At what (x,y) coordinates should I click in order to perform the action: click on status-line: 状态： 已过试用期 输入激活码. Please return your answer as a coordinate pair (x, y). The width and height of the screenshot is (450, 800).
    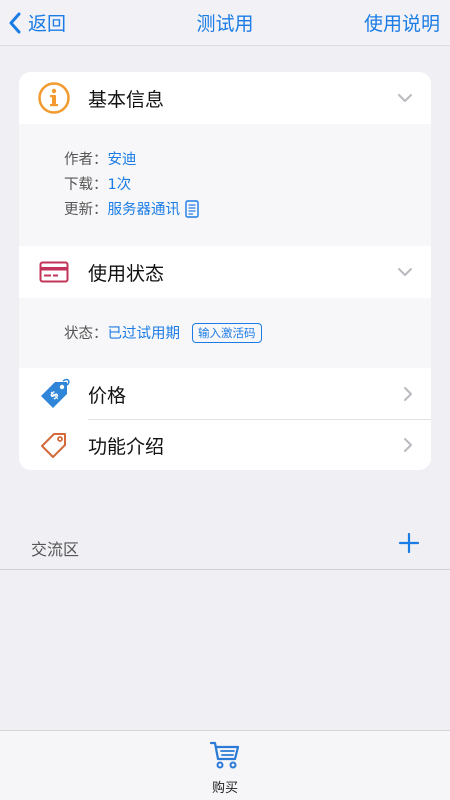
    Looking at the image, I should click on (163, 332).